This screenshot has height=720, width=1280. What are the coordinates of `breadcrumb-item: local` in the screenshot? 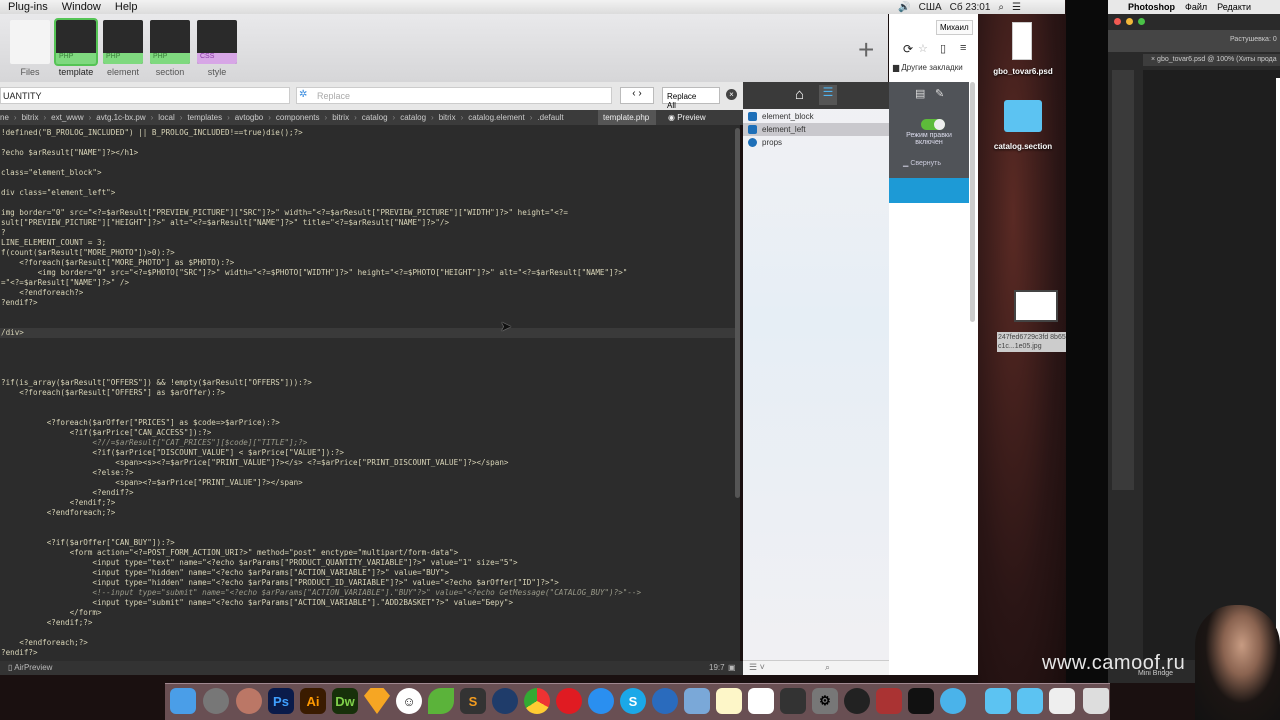 It's located at (166, 117).